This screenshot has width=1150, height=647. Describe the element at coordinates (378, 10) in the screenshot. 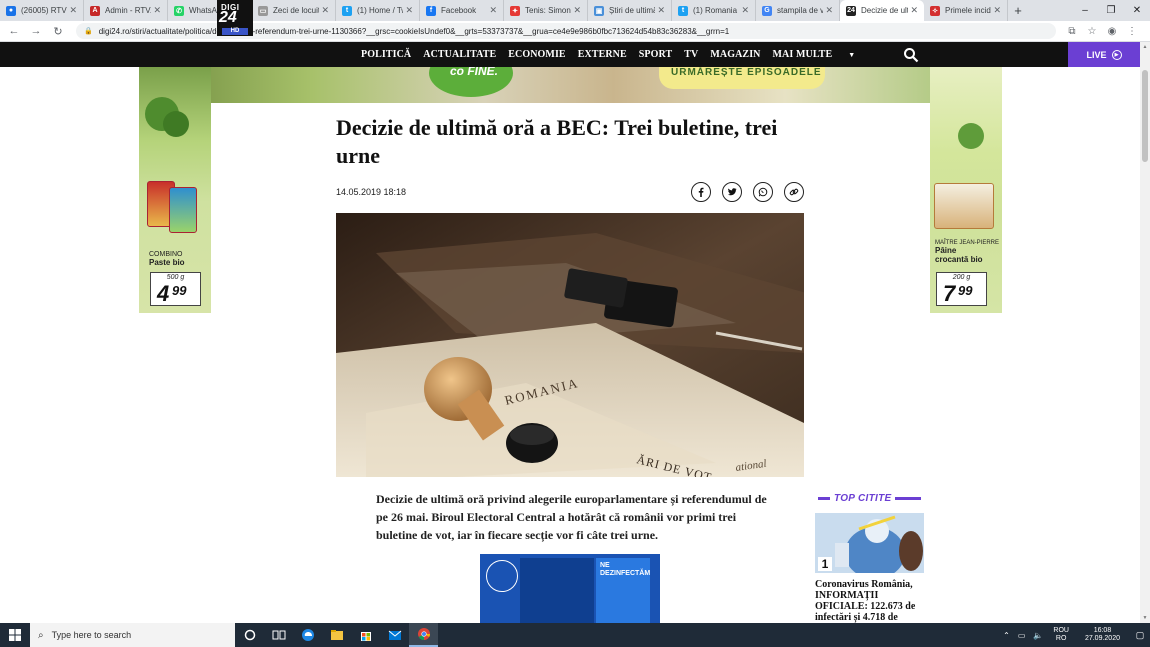

I see `browser-tab: t (1) Home / Tw ✕` at that location.